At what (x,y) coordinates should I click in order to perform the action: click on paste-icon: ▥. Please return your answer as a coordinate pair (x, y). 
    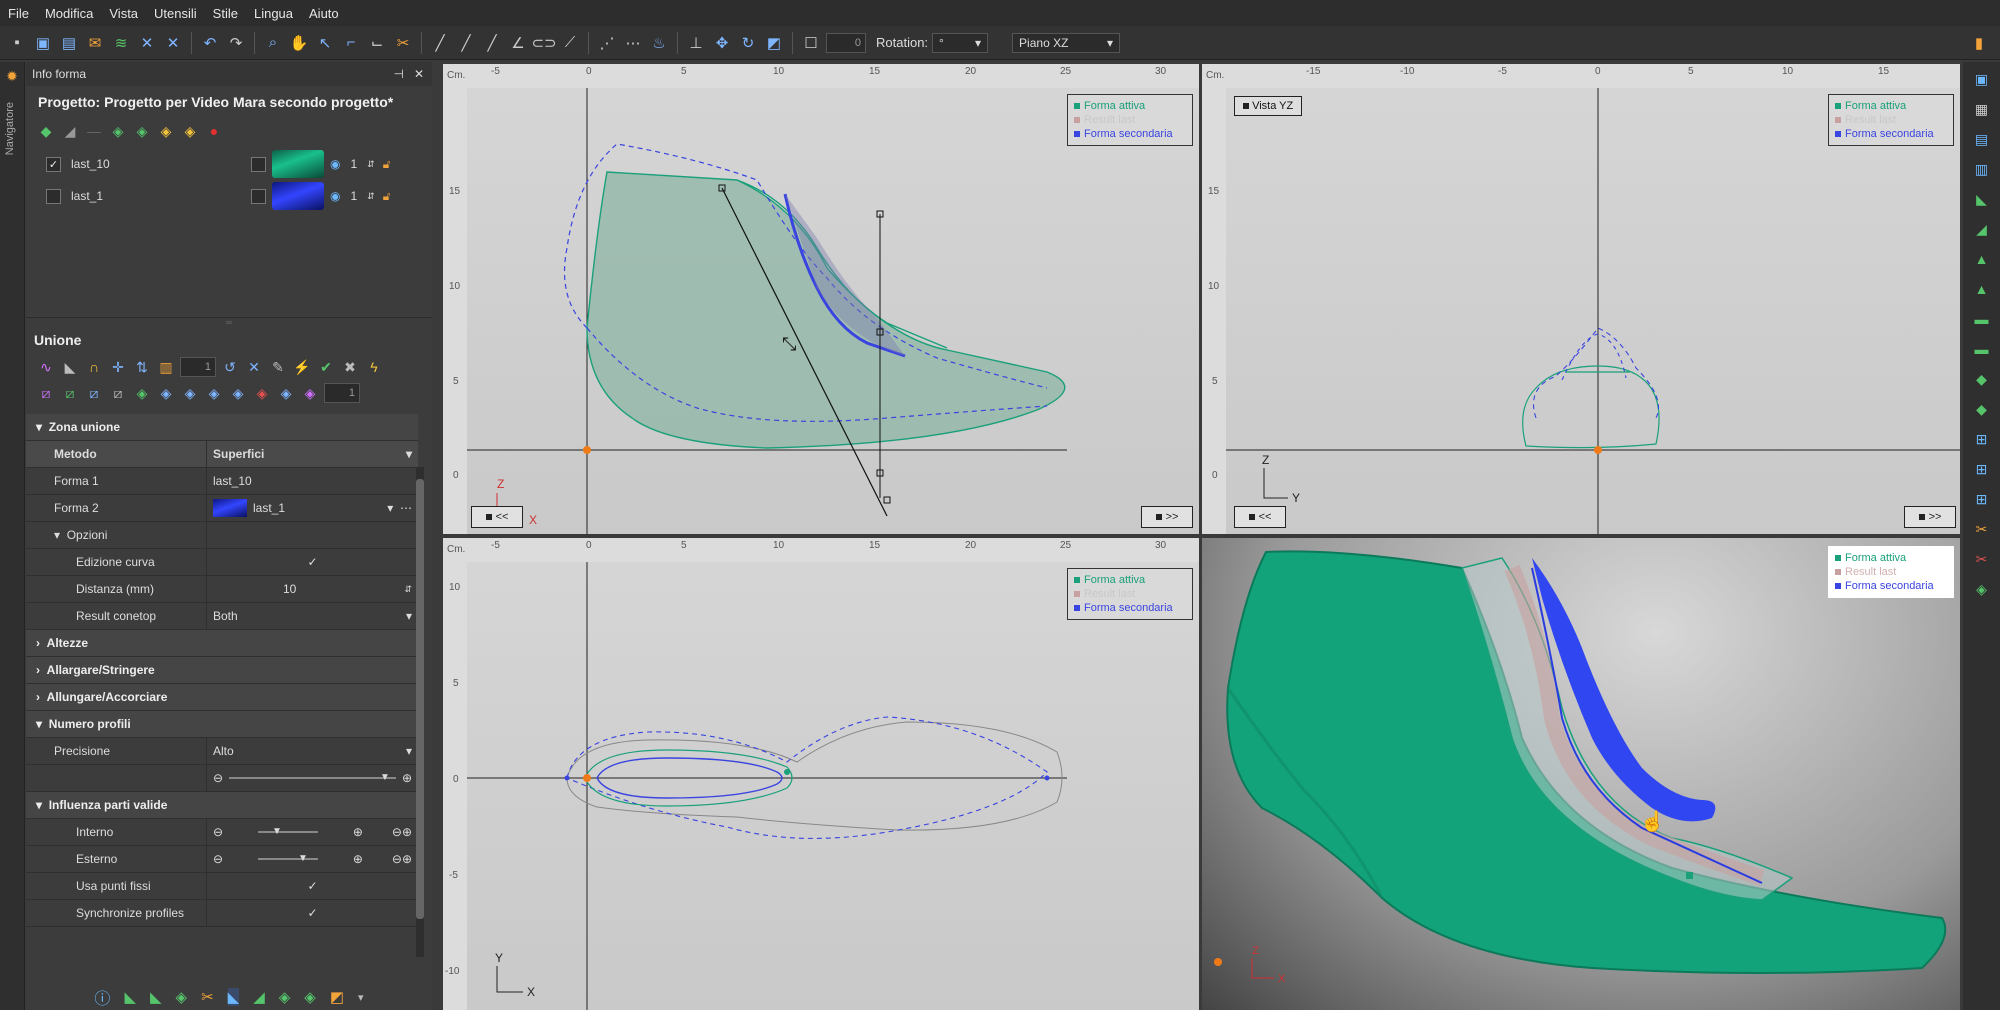
    Looking at the image, I should click on (166, 367).